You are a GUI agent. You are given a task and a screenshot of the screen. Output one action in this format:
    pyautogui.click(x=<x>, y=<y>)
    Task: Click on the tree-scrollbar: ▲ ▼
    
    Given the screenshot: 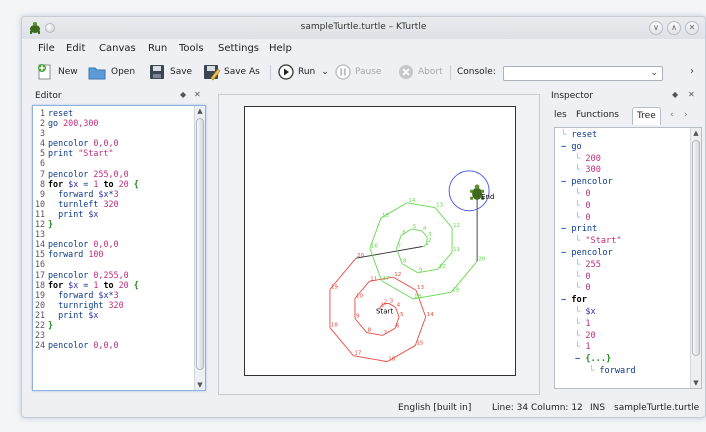 What is the action you would take?
    pyautogui.click(x=695, y=258)
    